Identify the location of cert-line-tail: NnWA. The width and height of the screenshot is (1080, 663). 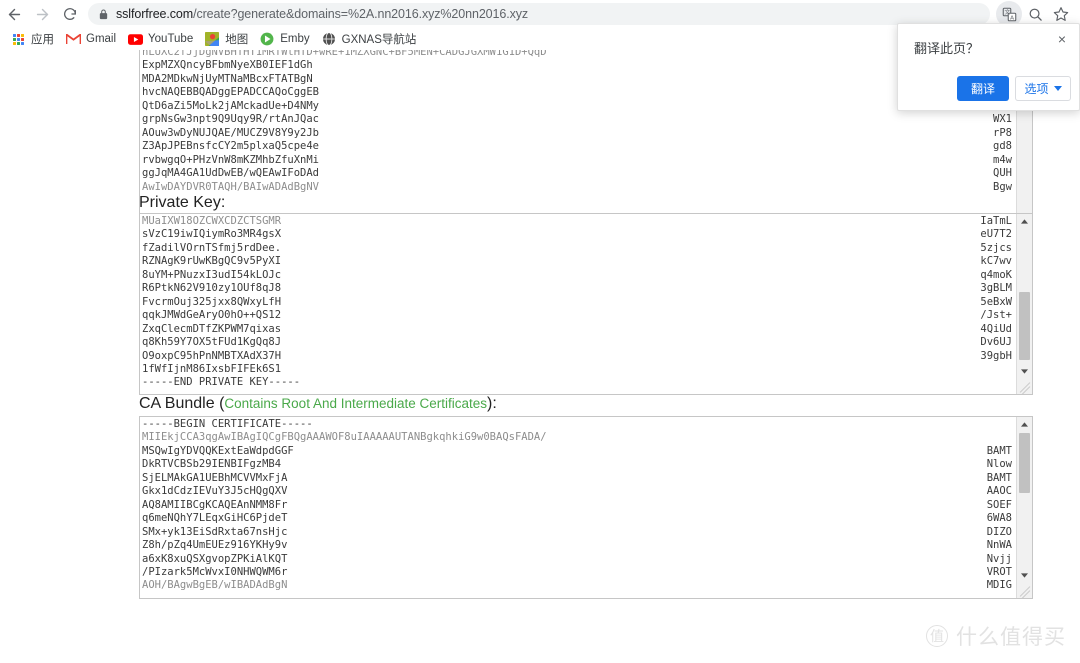
(999, 545).